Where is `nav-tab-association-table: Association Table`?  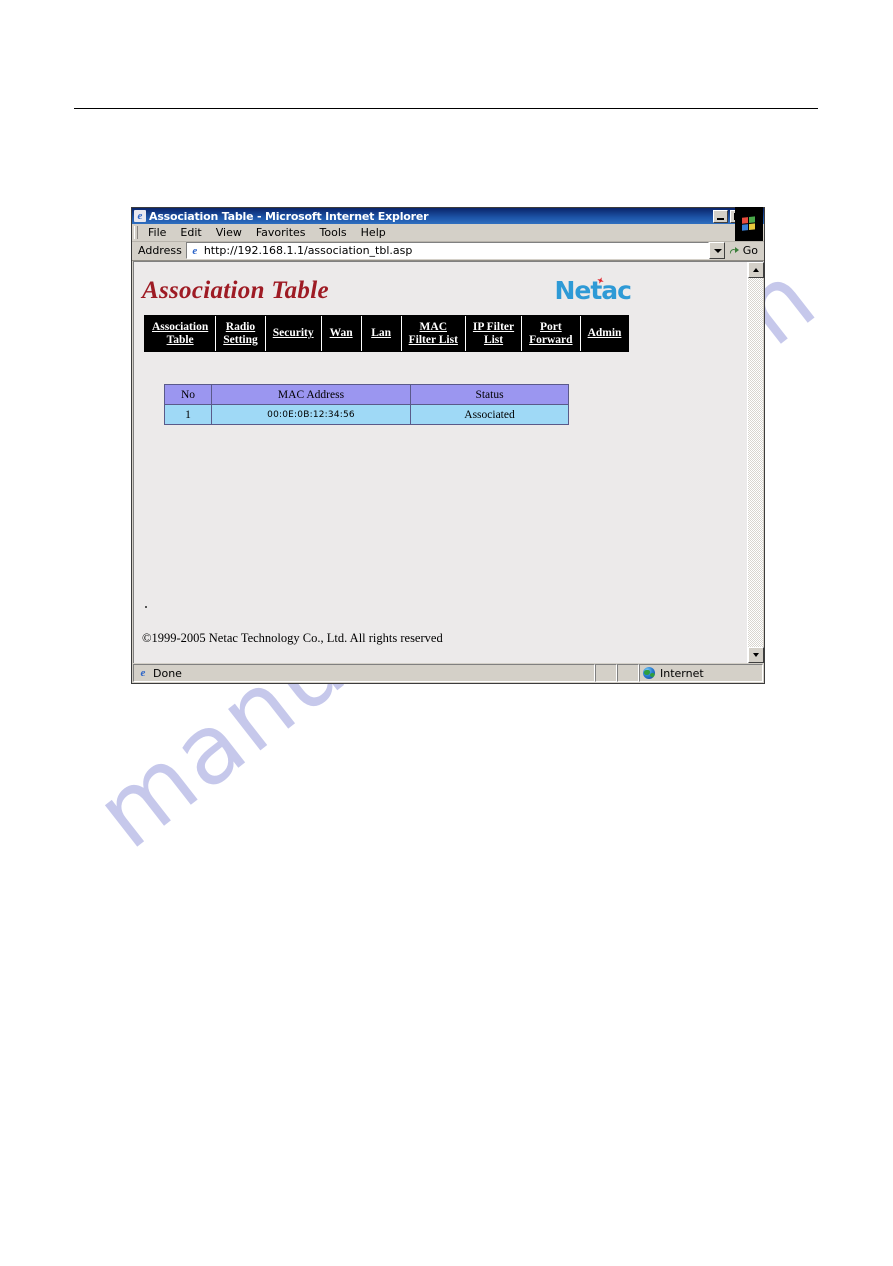 nav-tab-association-table: Association Table is located at coordinates (181, 333).